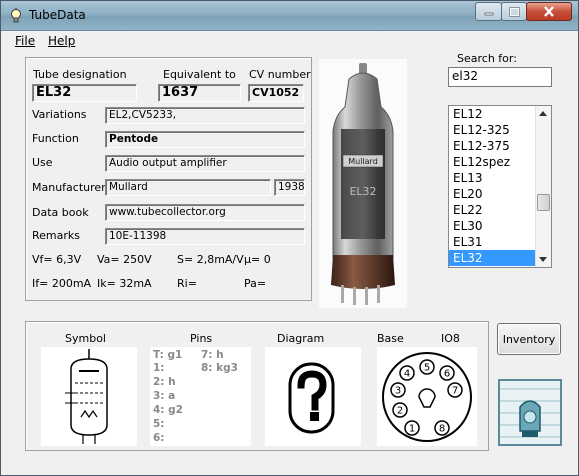 The image size is (579, 476). Describe the element at coordinates (492, 194) in the screenshot. I see `tube-list-item: EL20` at that location.